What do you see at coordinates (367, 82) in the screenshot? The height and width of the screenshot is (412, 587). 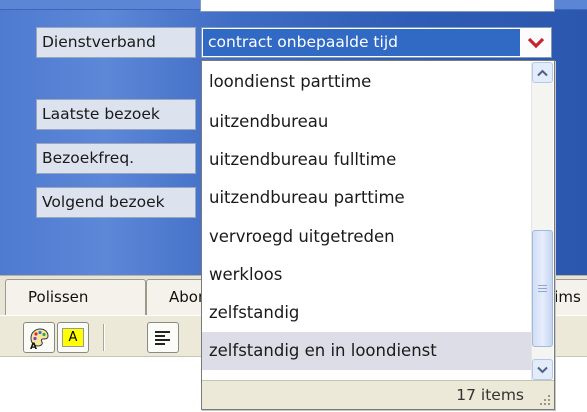 I see `dropdown-option: loondienst parttime` at bounding box center [367, 82].